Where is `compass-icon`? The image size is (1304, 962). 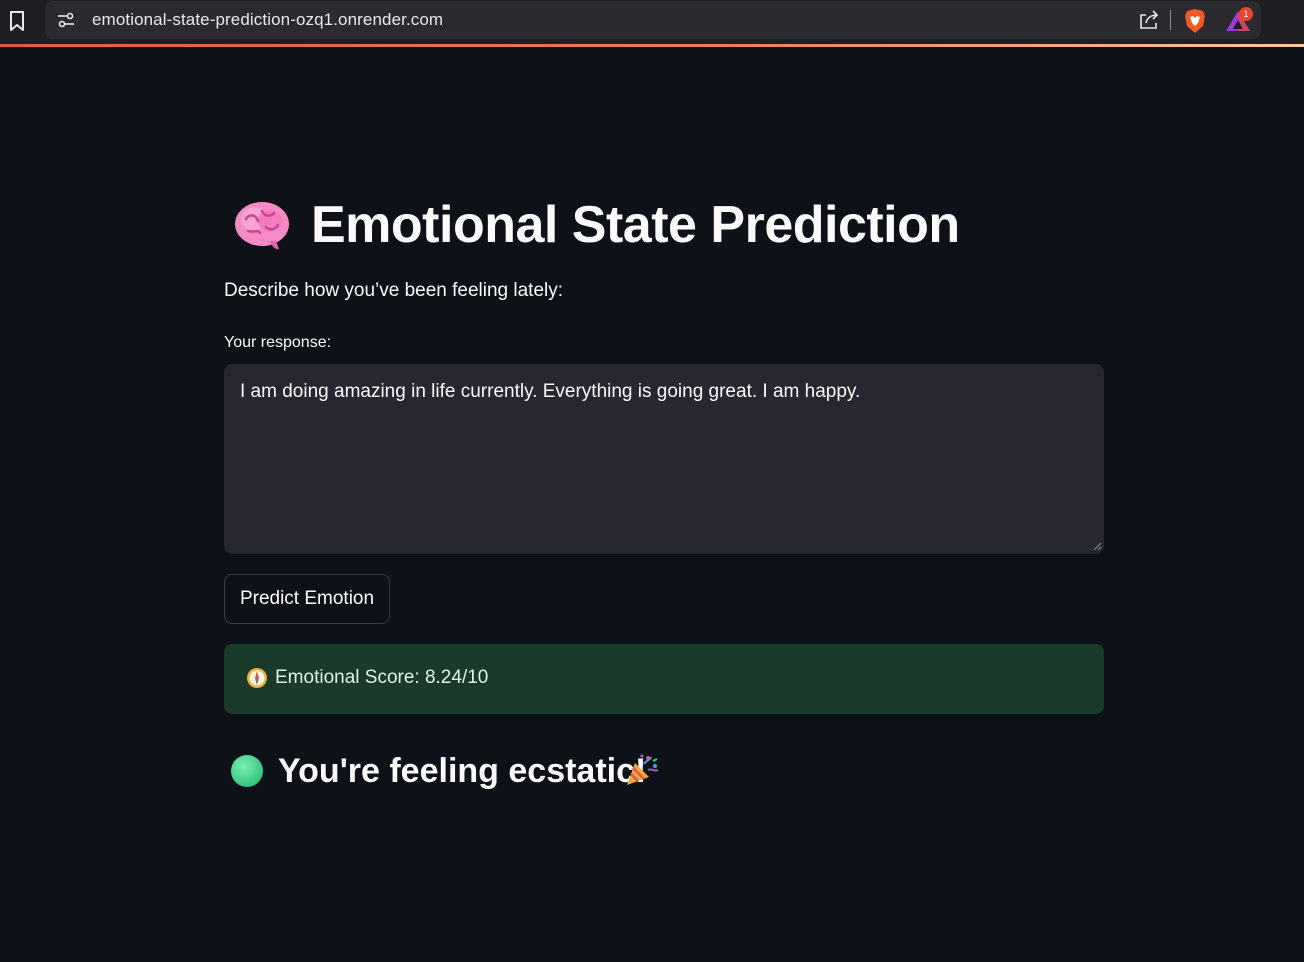 compass-icon is located at coordinates (257, 678).